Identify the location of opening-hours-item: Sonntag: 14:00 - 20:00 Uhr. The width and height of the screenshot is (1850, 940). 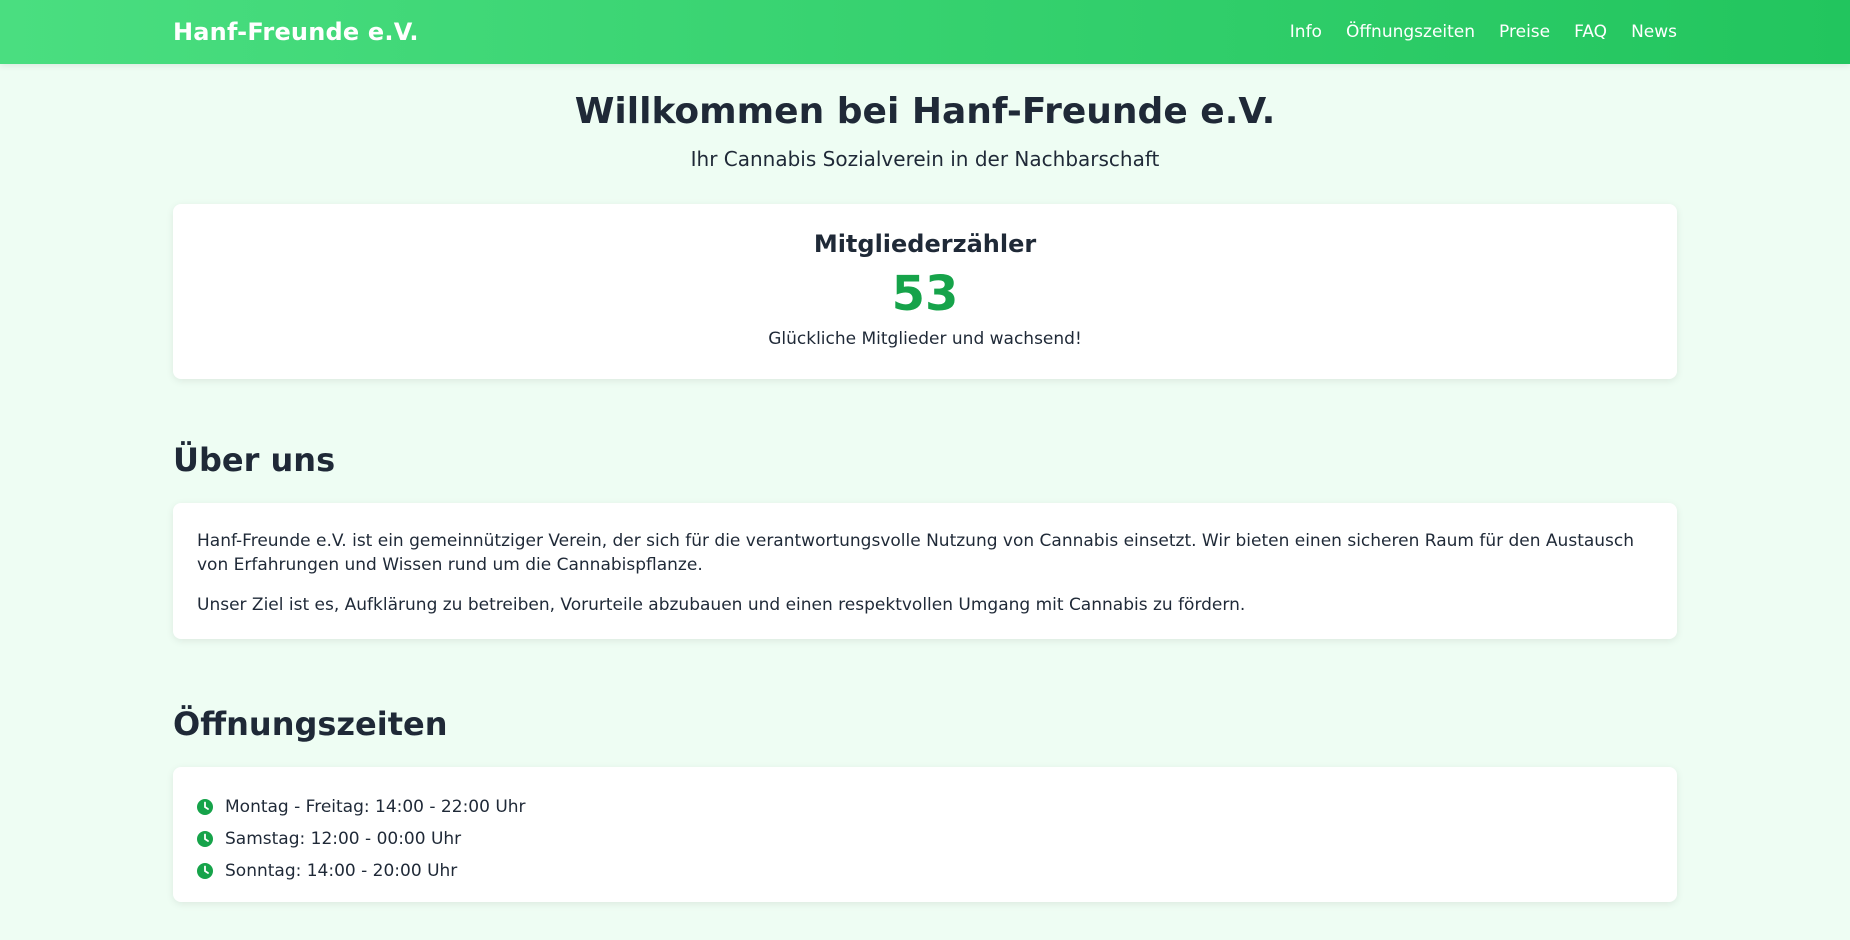
(925, 871).